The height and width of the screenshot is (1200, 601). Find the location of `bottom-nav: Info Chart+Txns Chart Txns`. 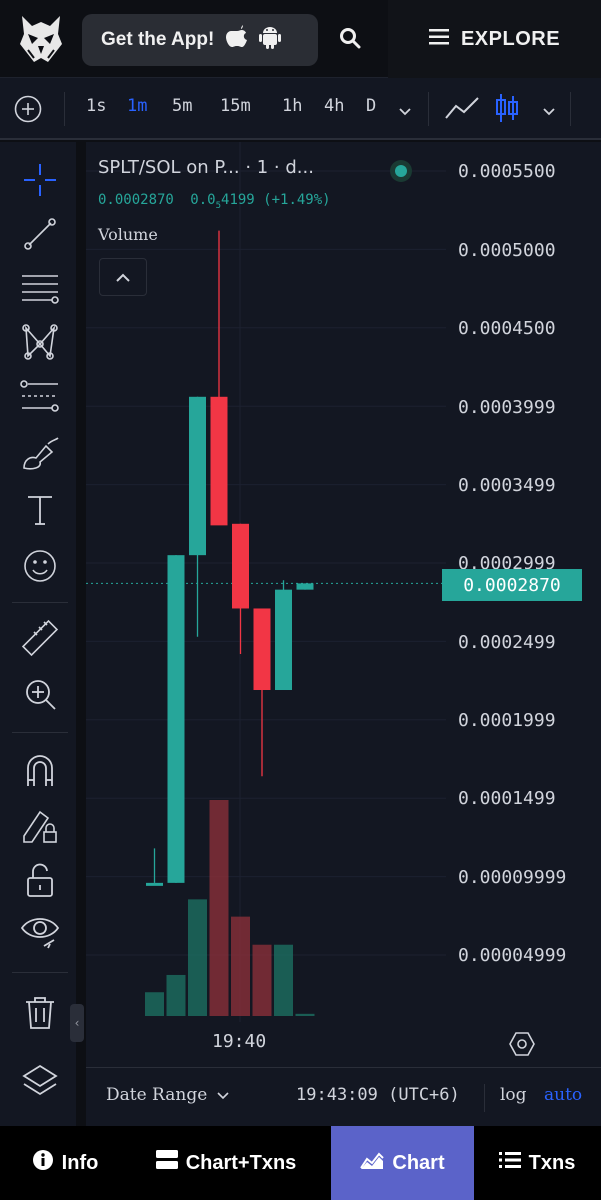

bottom-nav: Info Chart+Txns Chart Txns is located at coordinates (300, 1163).